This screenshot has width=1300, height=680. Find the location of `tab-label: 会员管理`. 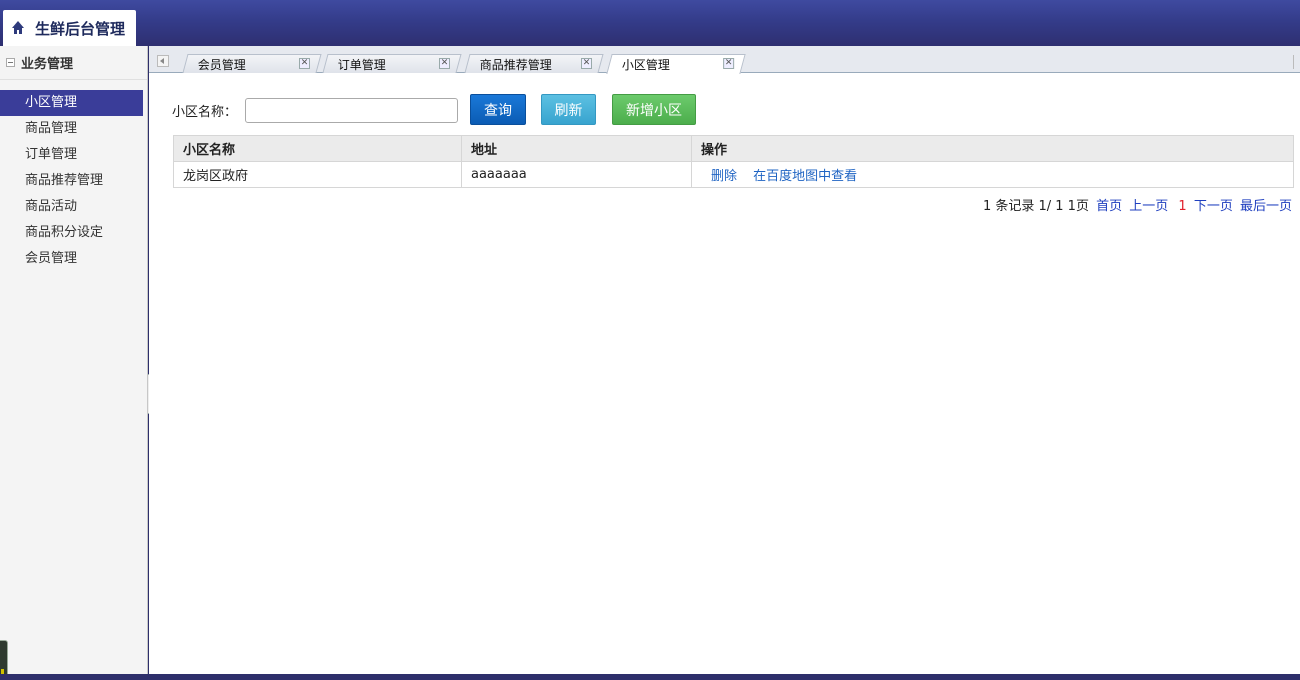

tab-label: 会员管理 is located at coordinates (221, 64).